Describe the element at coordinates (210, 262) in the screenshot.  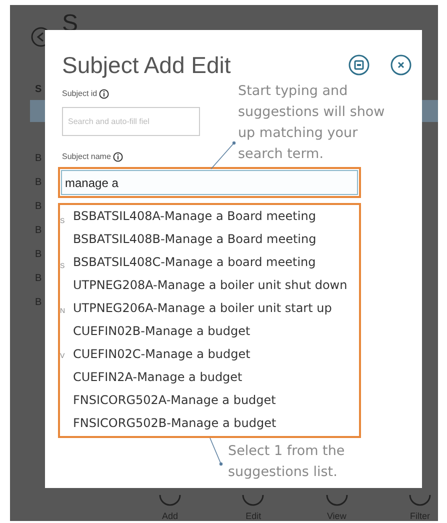
I see `suggestion-item: BSBATSIL408C-Manage a board meeting` at that location.